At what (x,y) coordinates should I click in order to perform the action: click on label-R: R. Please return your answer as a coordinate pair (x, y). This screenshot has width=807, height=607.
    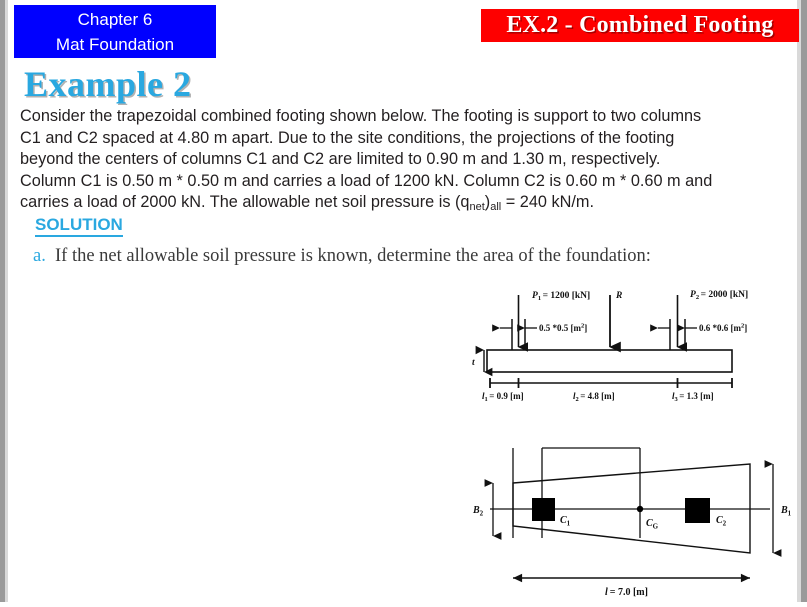
    Looking at the image, I should click on (618, 296).